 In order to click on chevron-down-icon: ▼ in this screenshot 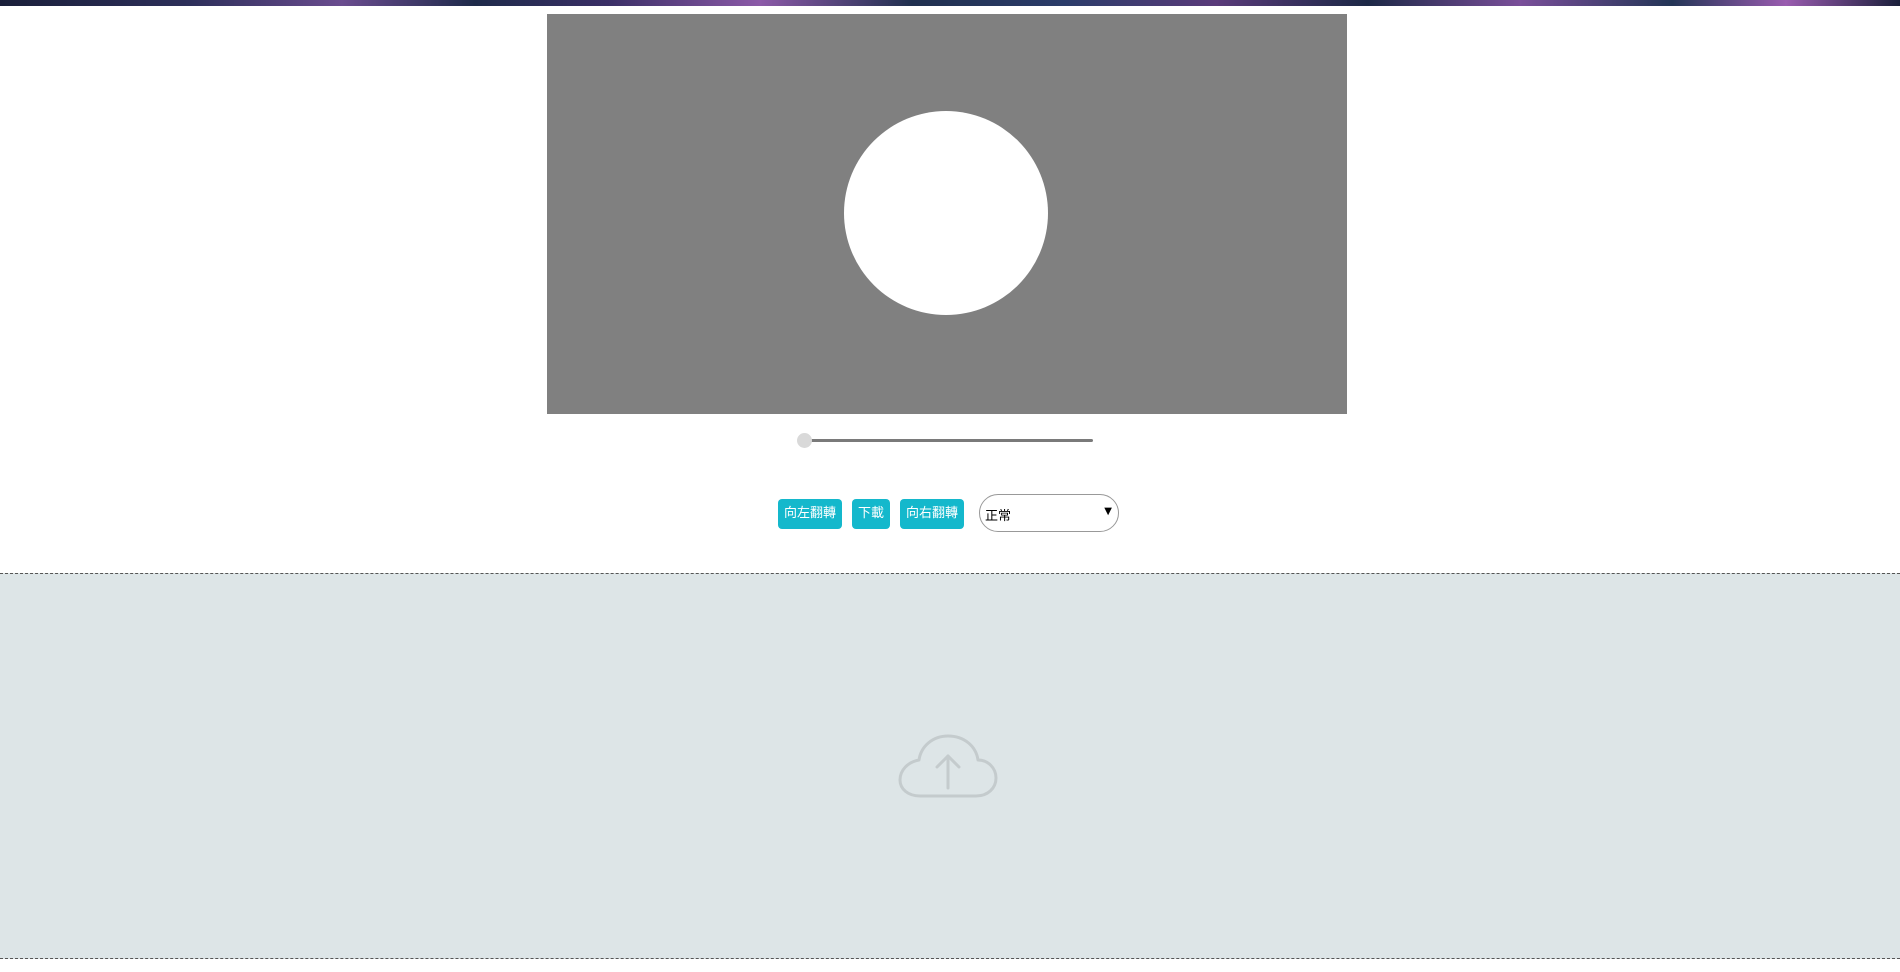, I will do `click(1108, 511)`.